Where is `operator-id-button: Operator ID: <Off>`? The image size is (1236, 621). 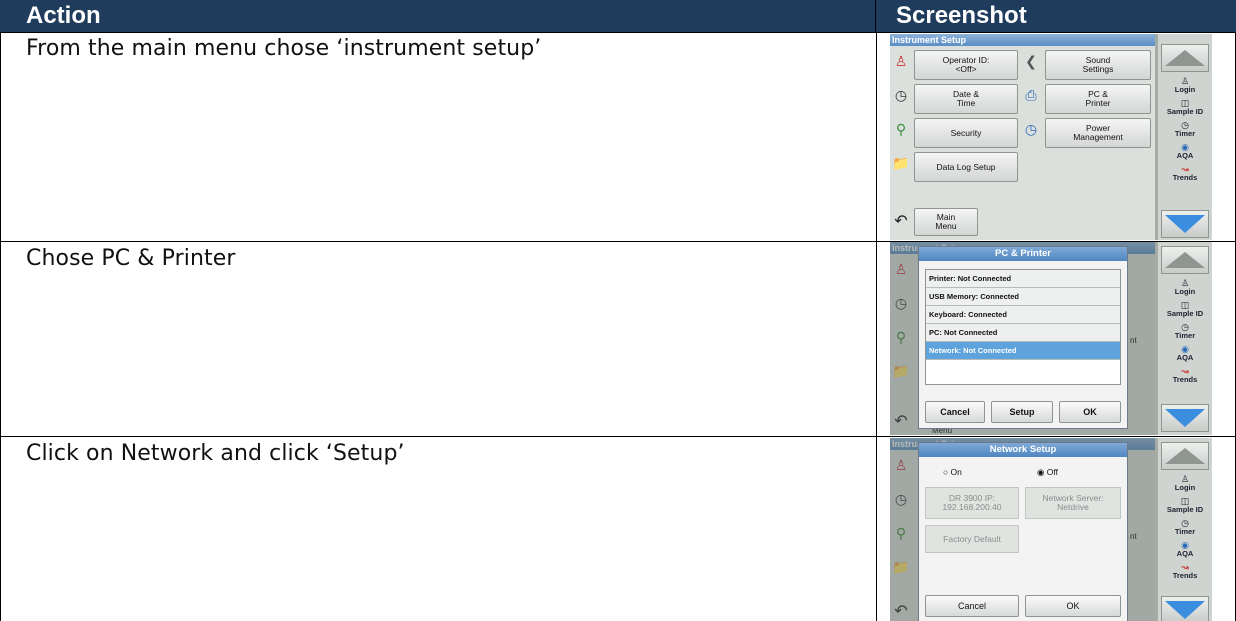 operator-id-button: Operator ID: <Off> is located at coordinates (966, 65).